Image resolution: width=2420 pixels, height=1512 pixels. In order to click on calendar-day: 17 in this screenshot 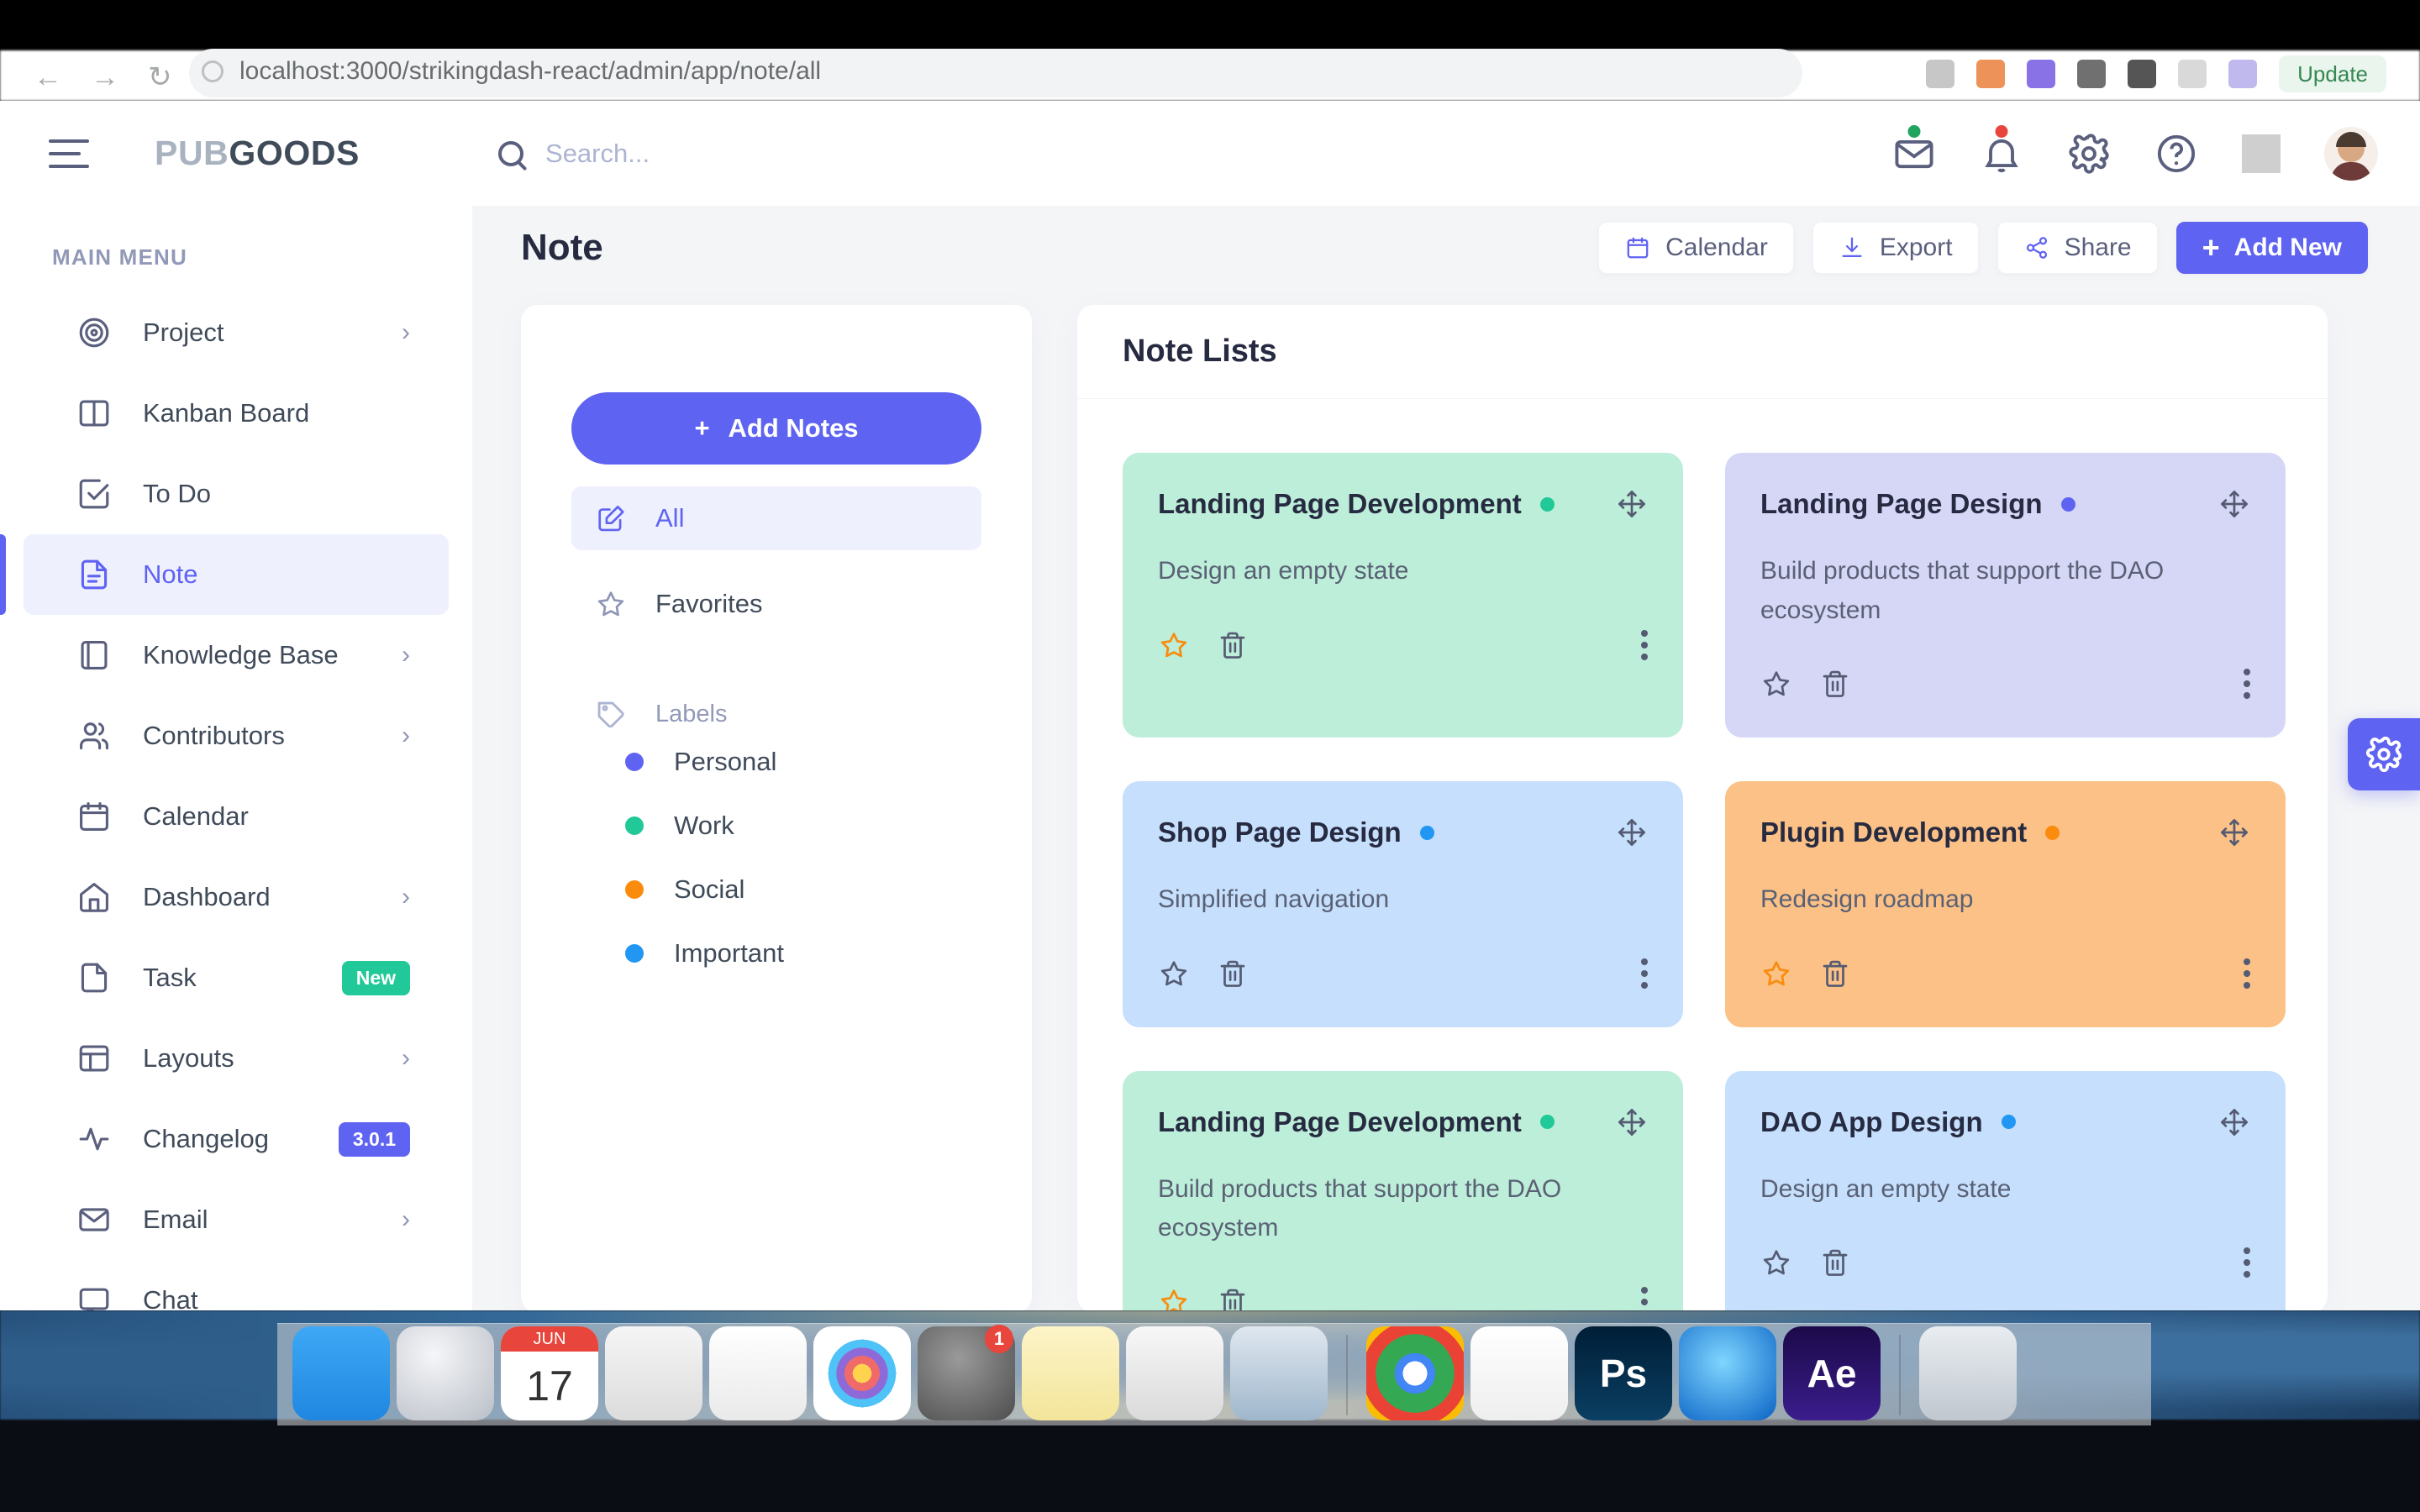, I will do `click(549, 1386)`.